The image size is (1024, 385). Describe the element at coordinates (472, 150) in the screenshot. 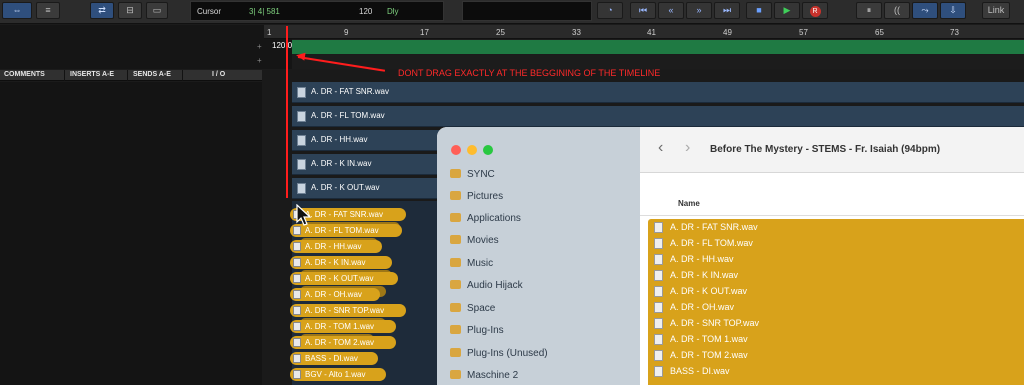

I see `minimize-window-icon` at that location.